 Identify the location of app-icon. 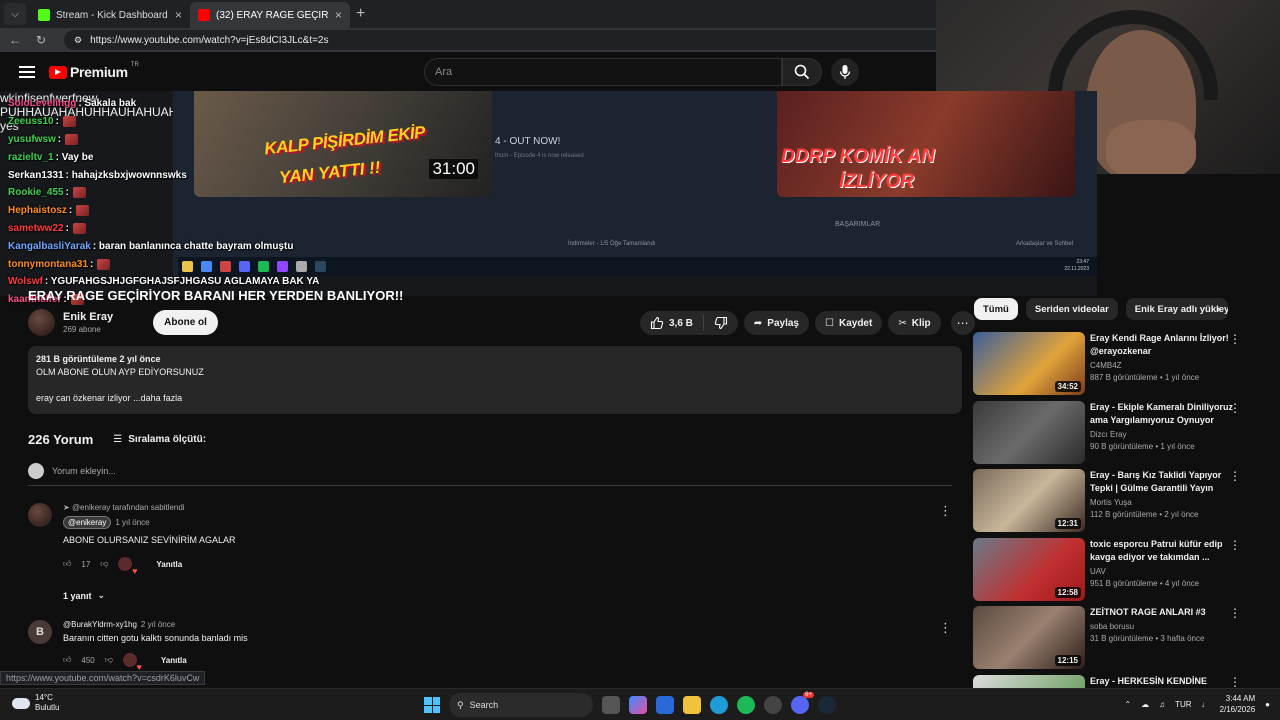
(773, 705).